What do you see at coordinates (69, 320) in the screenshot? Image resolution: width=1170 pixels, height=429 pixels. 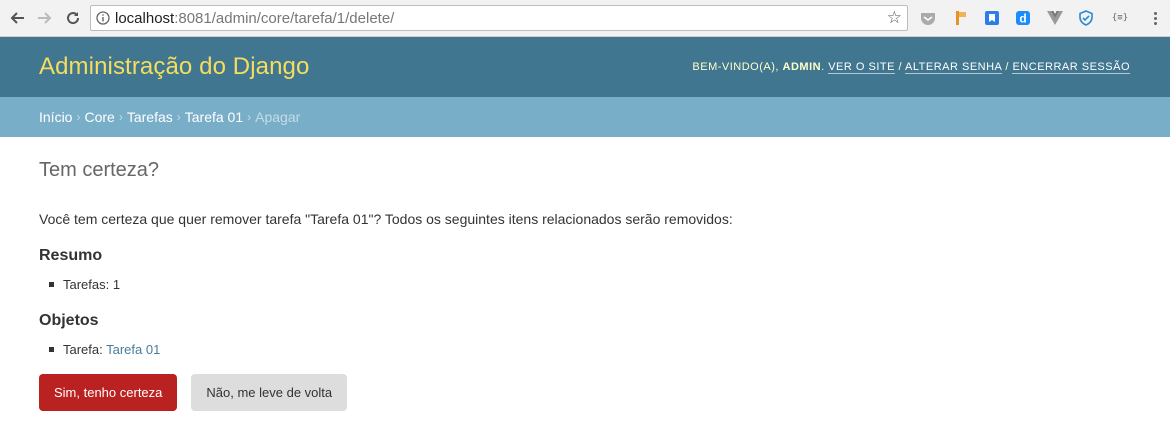 I see `objects-heading: Objetos` at bounding box center [69, 320].